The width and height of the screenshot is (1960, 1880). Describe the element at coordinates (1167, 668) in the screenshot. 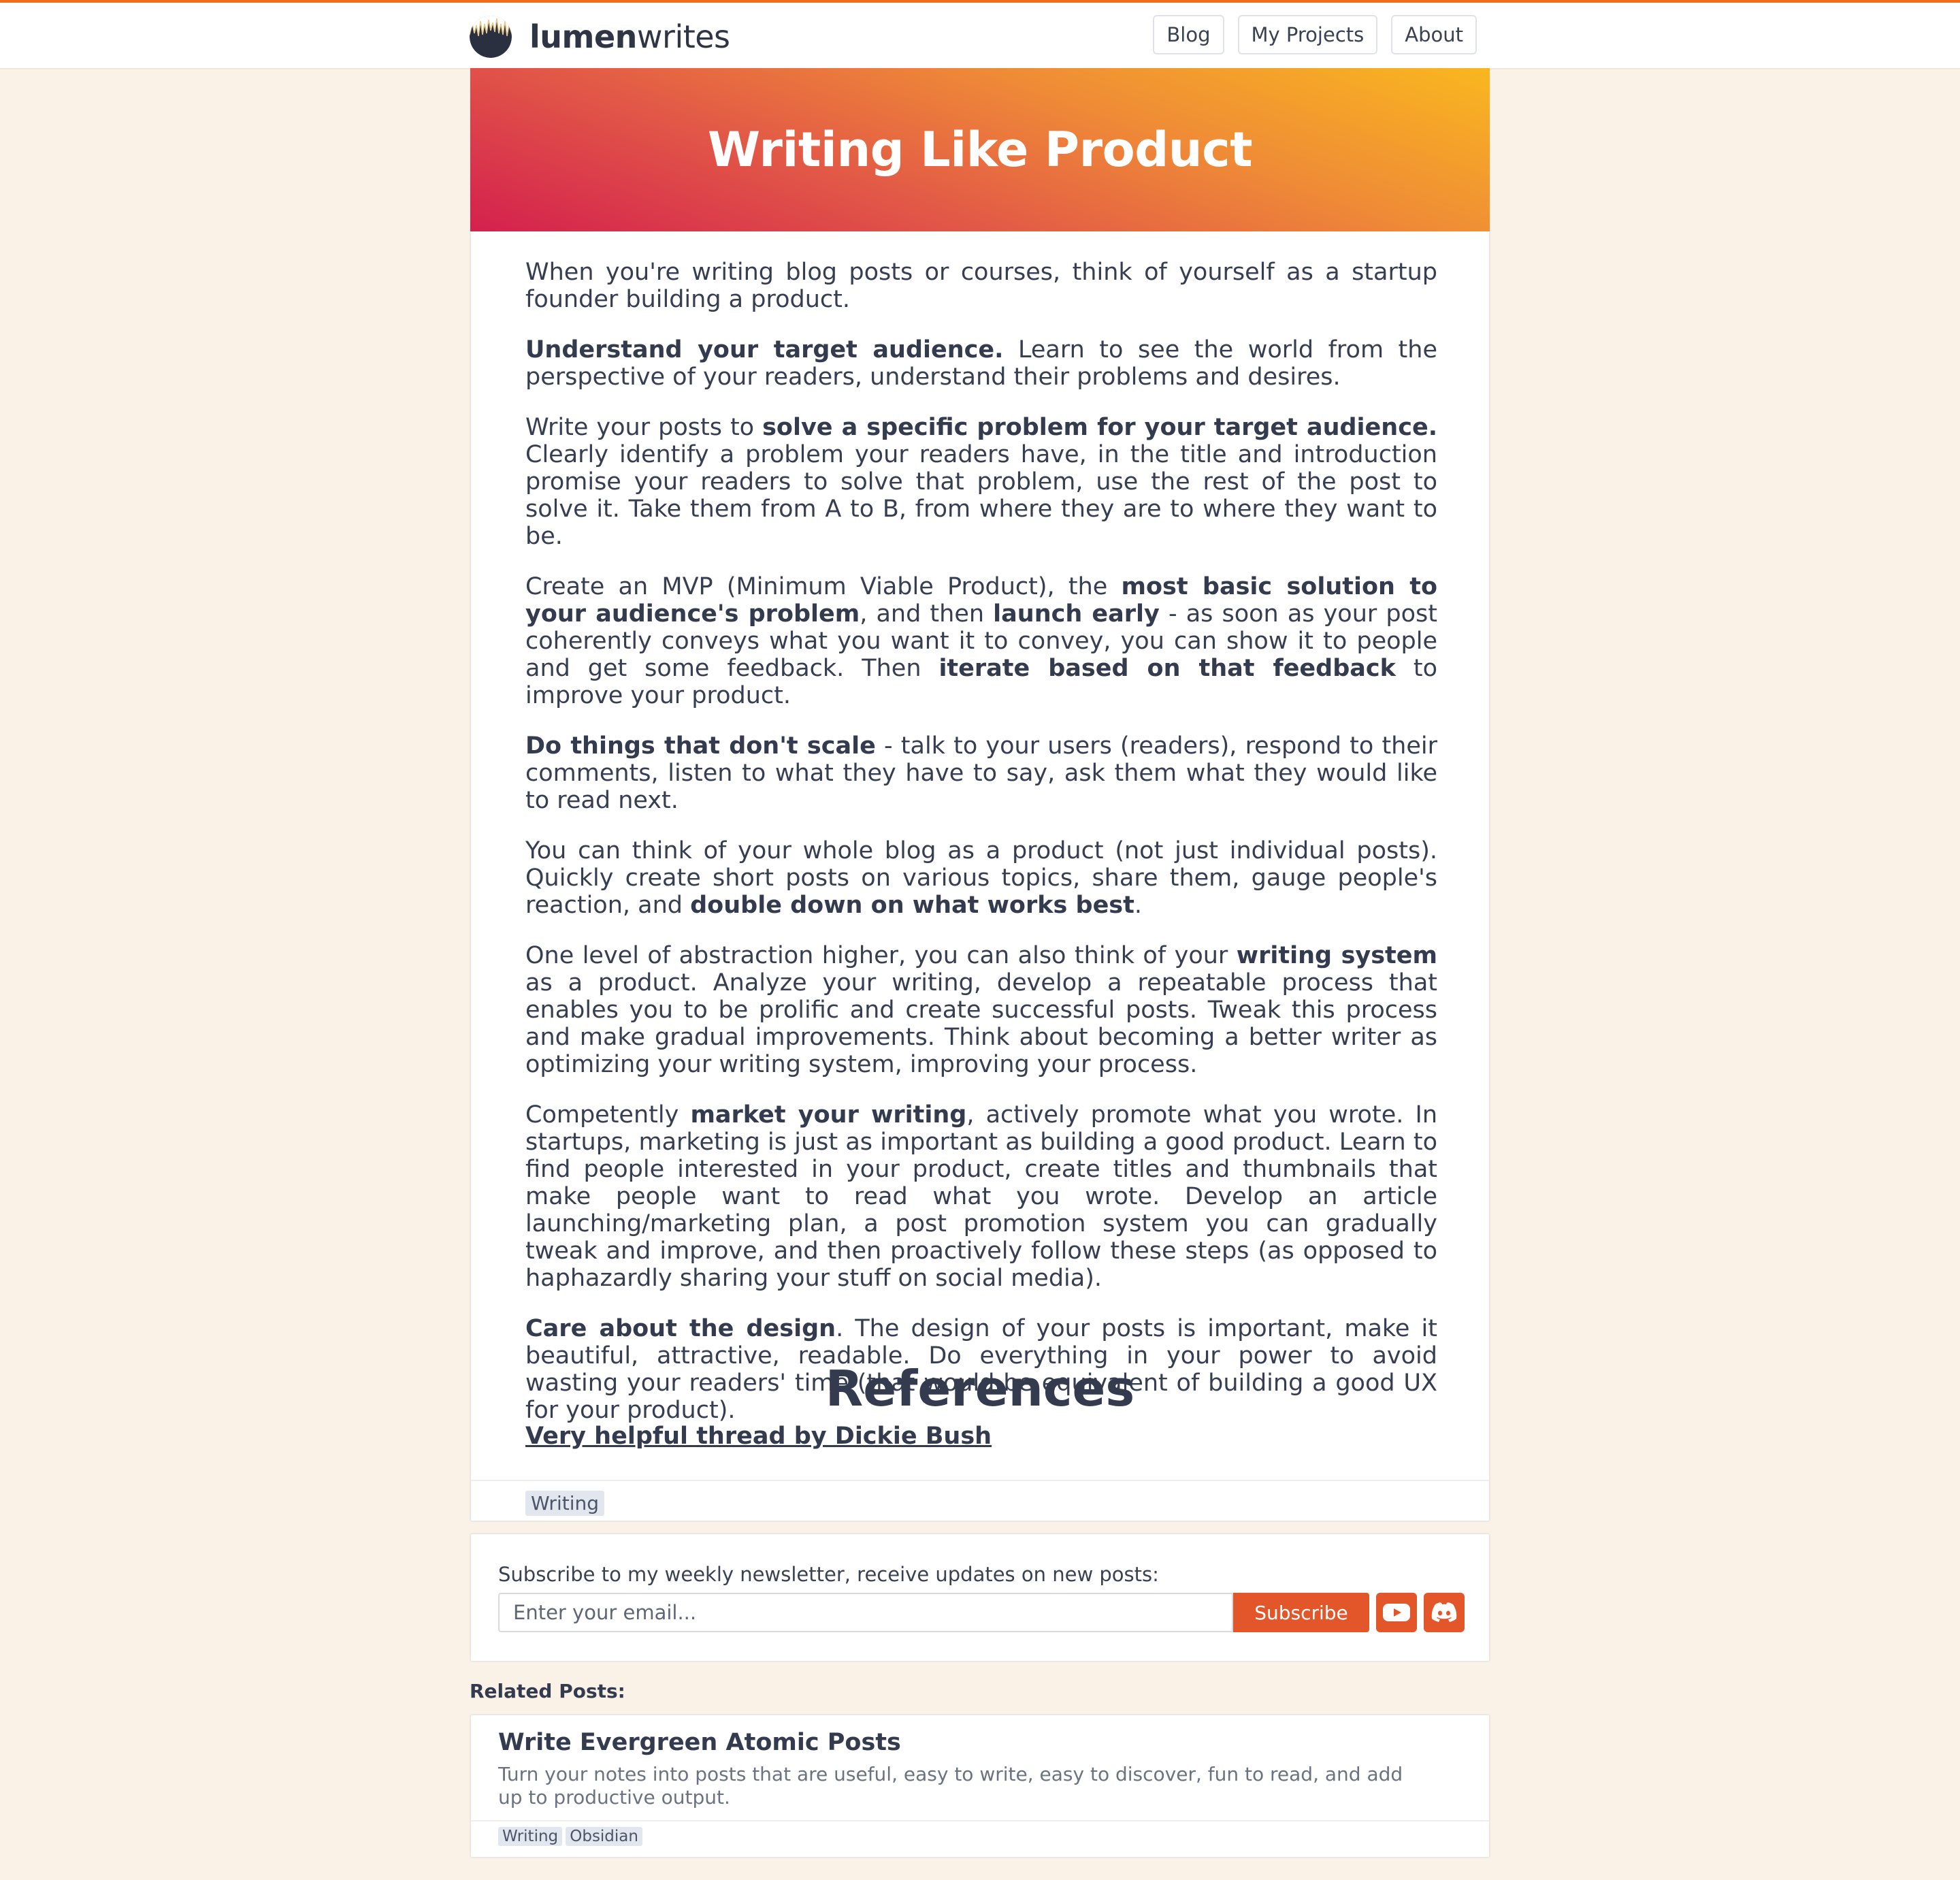

I see `bold-text: iterate based on that feedback` at that location.